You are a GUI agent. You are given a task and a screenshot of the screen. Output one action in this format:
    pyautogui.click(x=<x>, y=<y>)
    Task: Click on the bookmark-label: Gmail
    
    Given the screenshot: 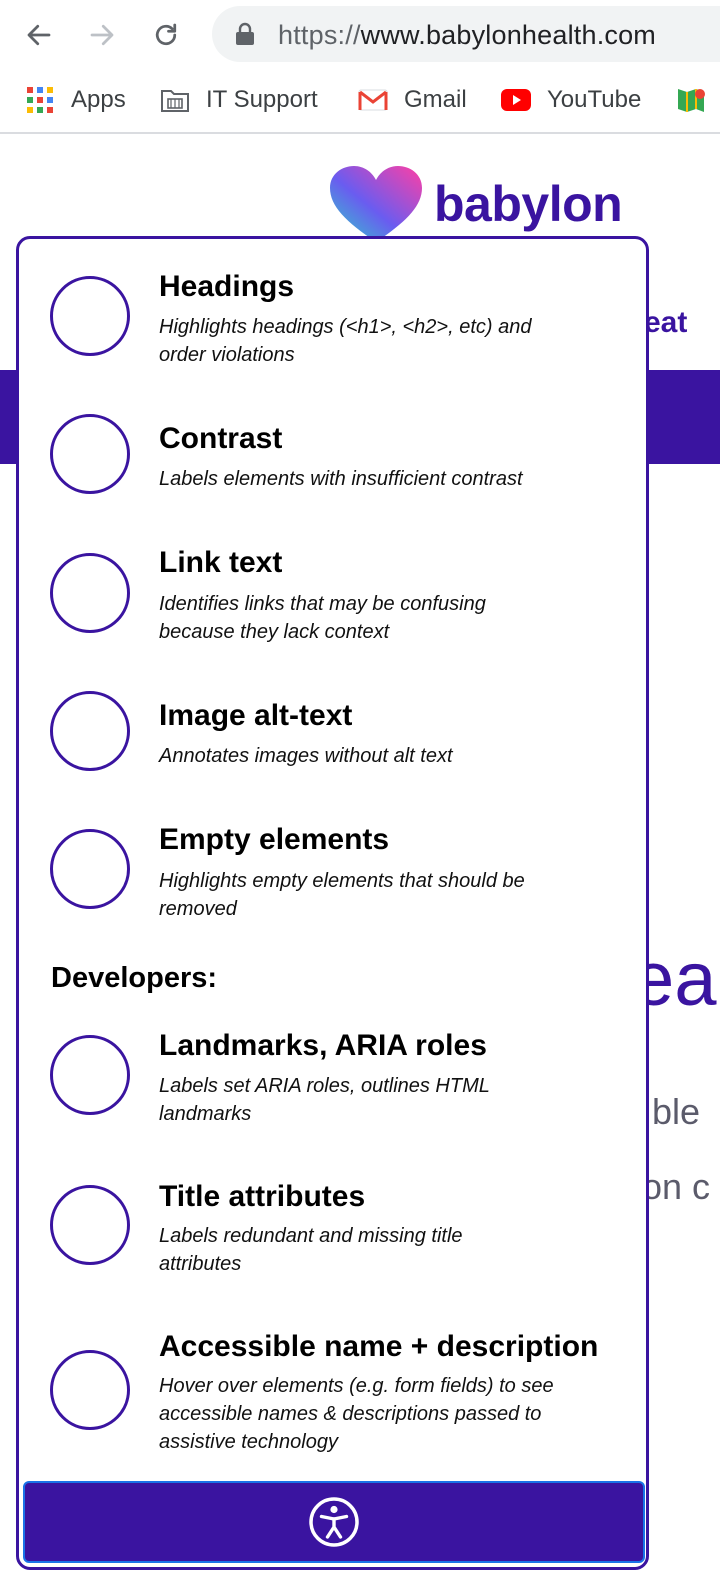 What is the action you would take?
    pyautogui.click(x=435, y=99)
    